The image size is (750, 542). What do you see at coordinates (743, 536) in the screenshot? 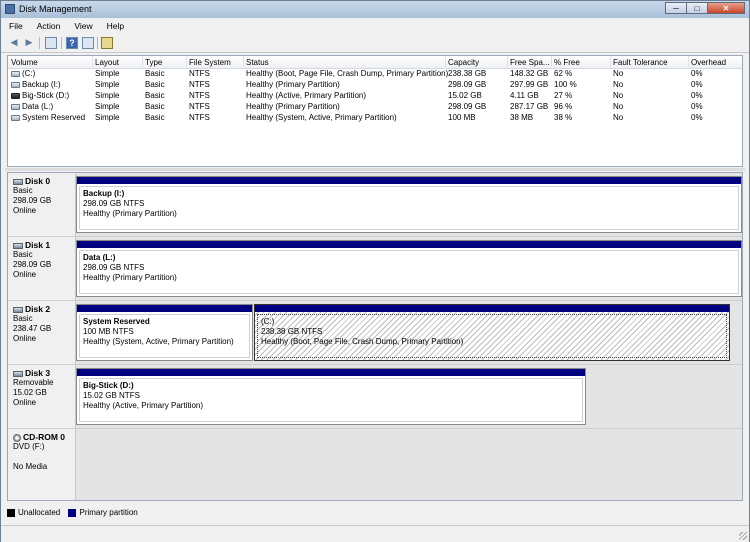
I see `resize-grip-icon` at bounding box center [743, 536].